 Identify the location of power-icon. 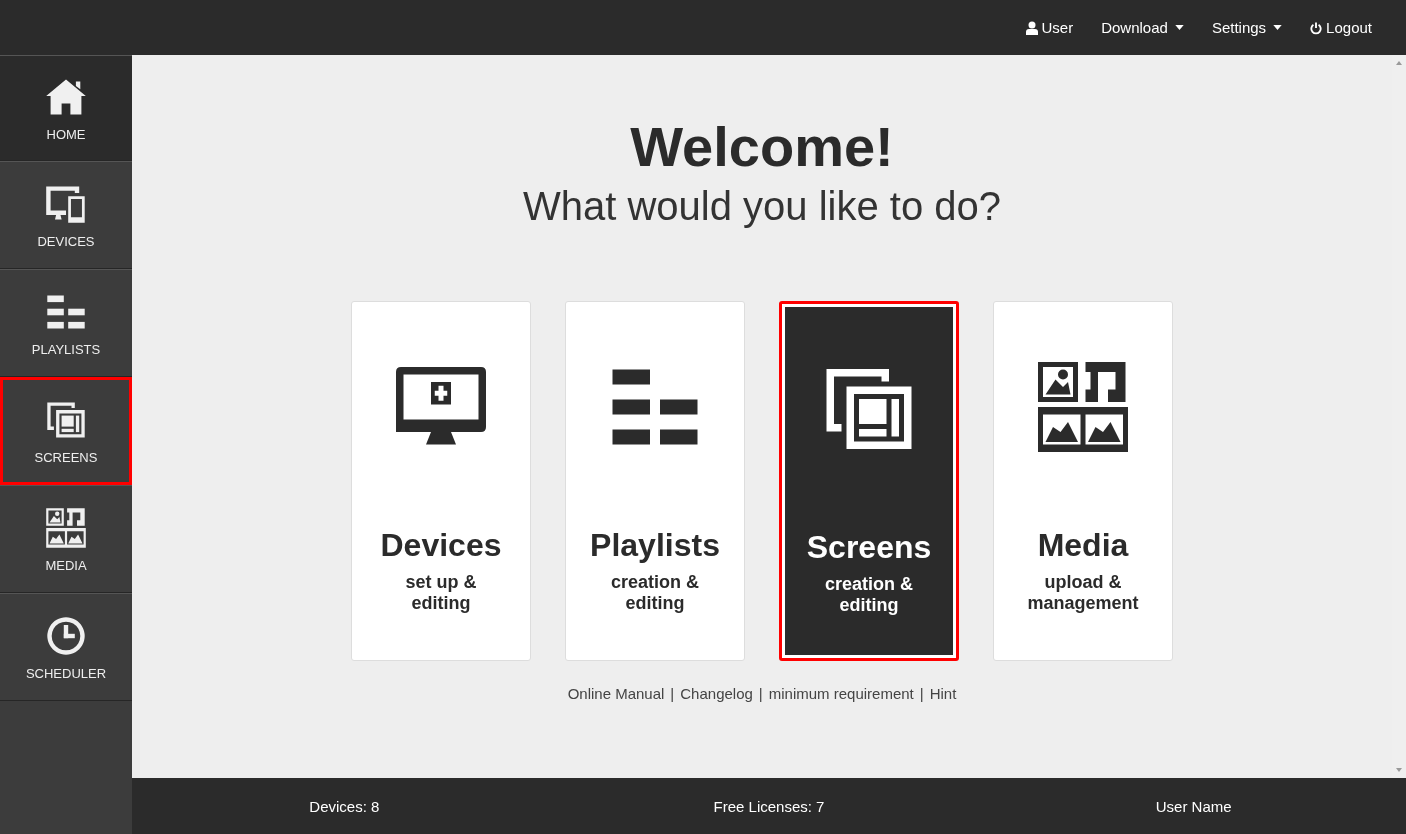
(1316, 27).